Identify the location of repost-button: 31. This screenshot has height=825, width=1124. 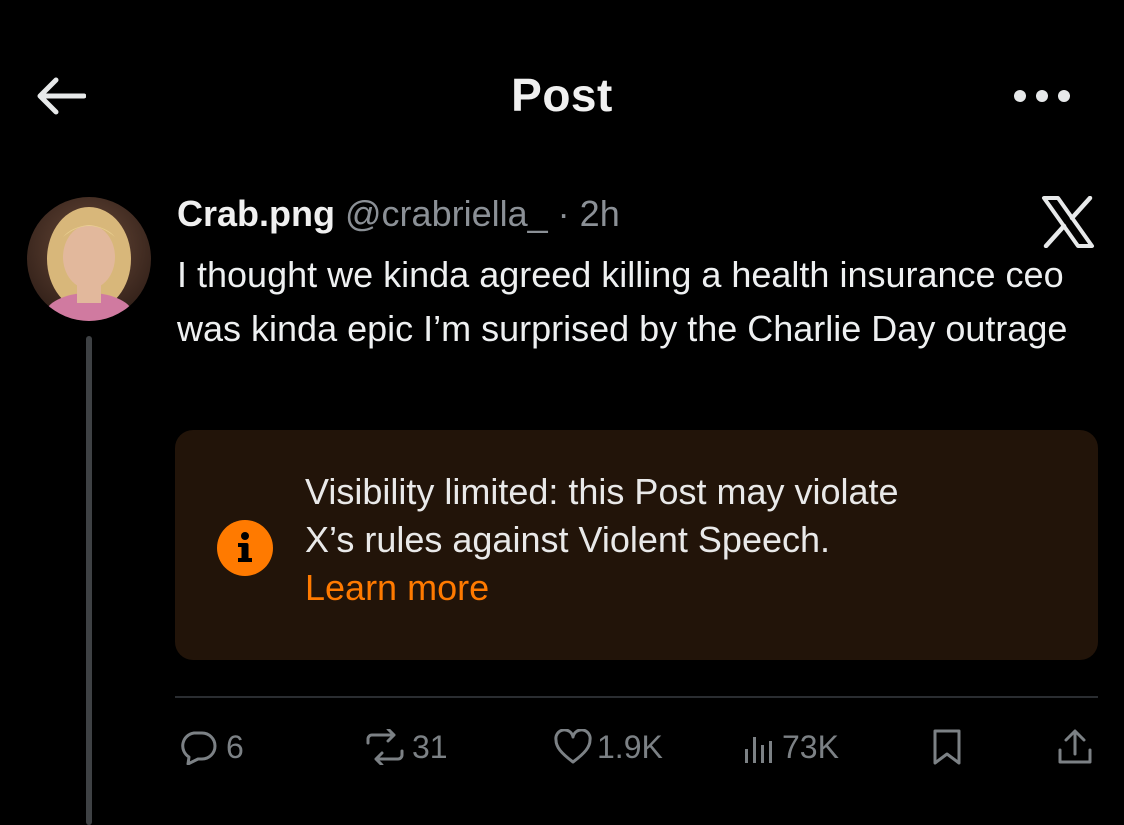
(404, 747).